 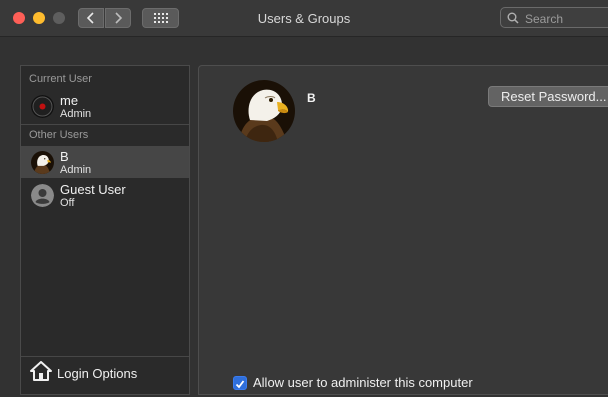 I want to click on search-icon, so click(x=513, y=18).